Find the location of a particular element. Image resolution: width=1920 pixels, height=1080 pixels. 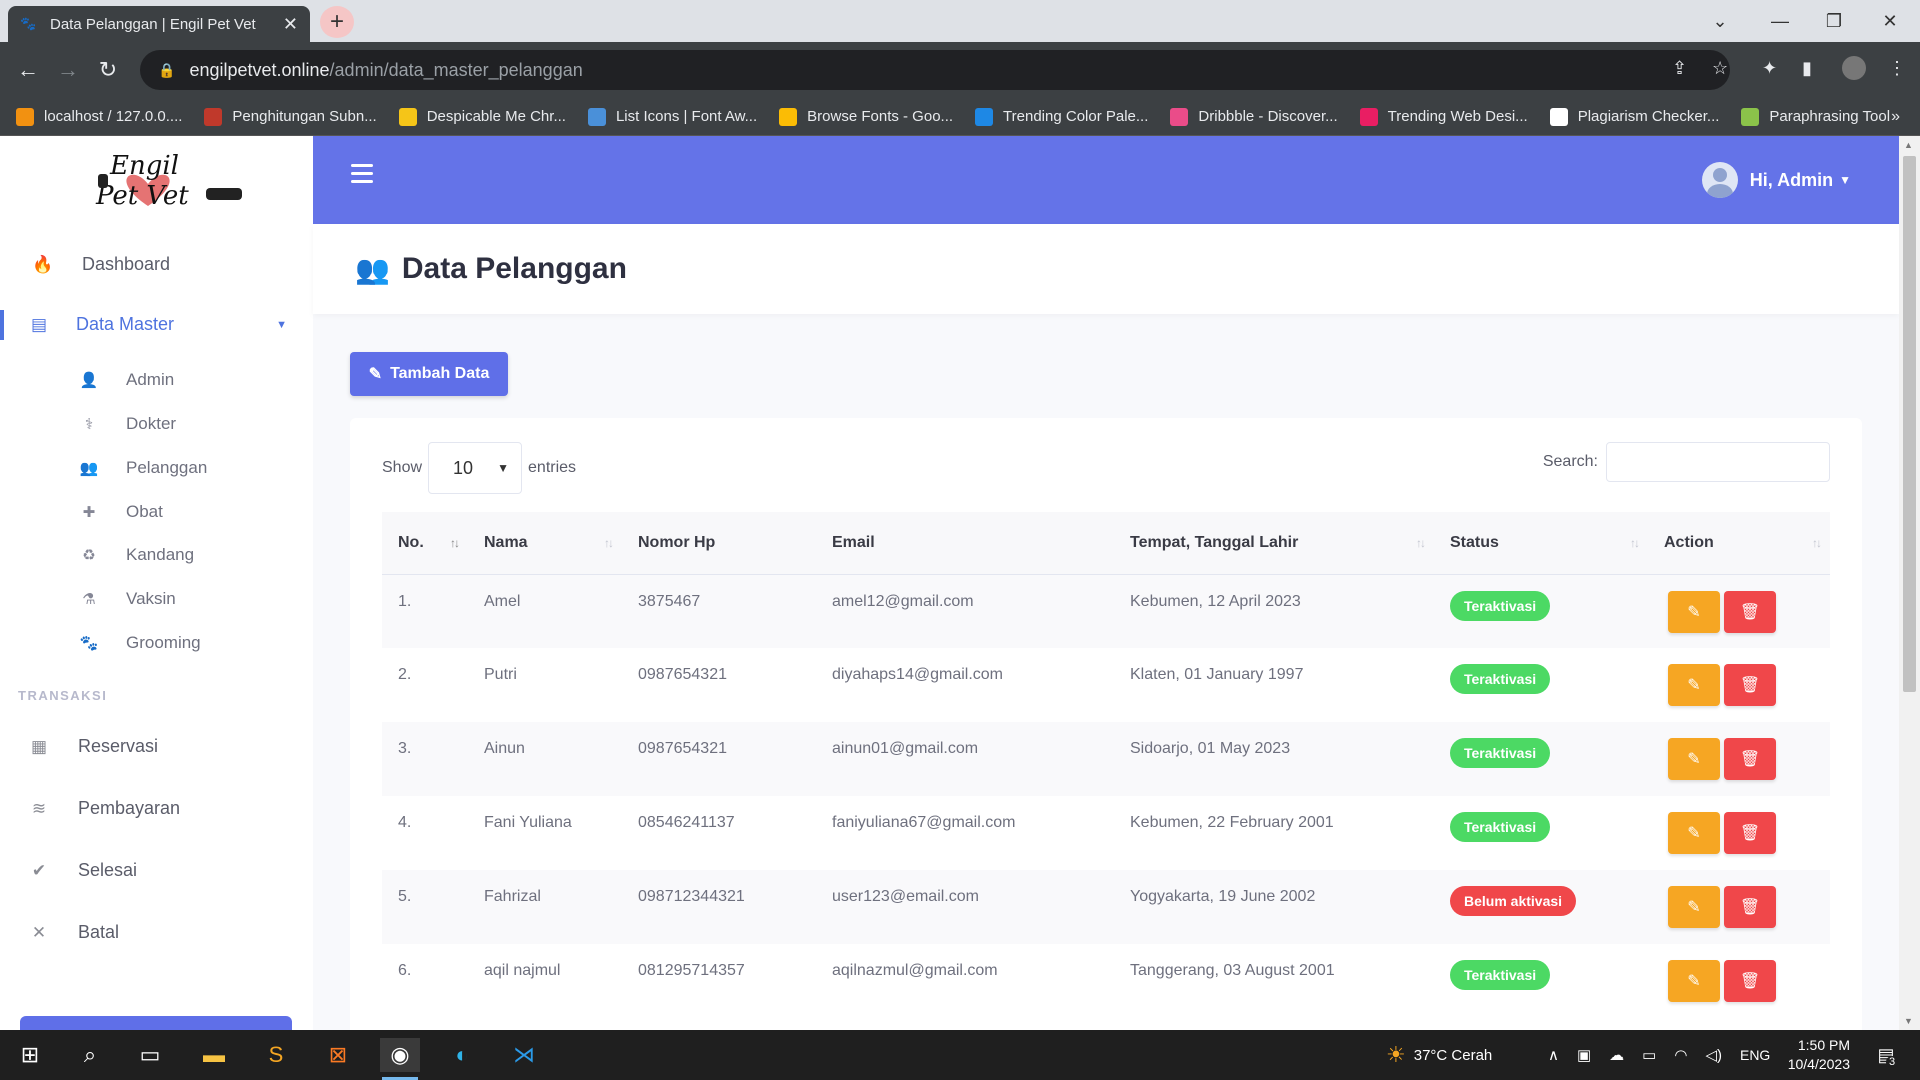

sidebar-subitem-kandang: ♻ Kandang is located at coordinates (136, 555).